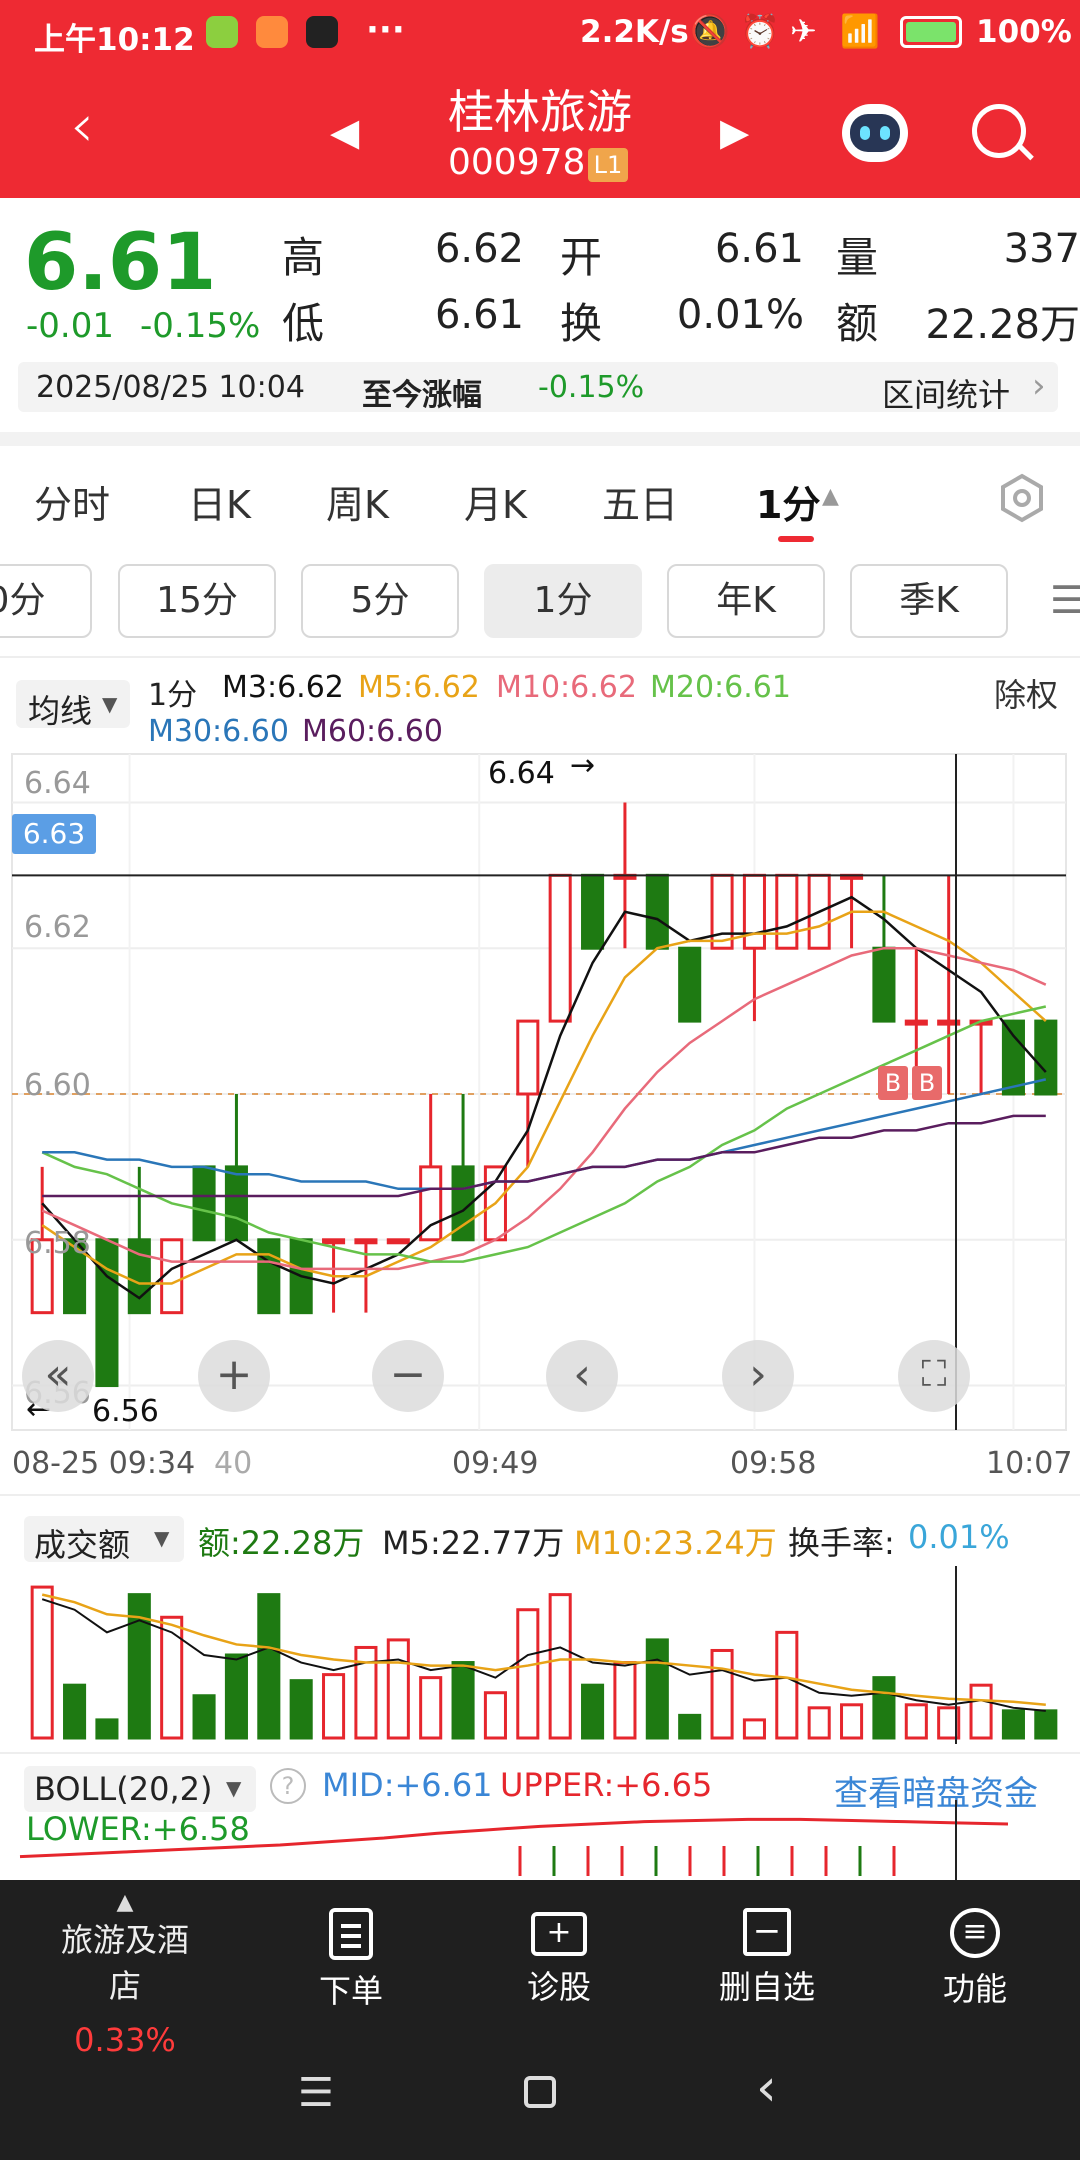  What do you see at coordinates (959, 1537) in the screenshot?
I see `turnover-rate-value: 0.01%` at bounding box center [959, 1537].